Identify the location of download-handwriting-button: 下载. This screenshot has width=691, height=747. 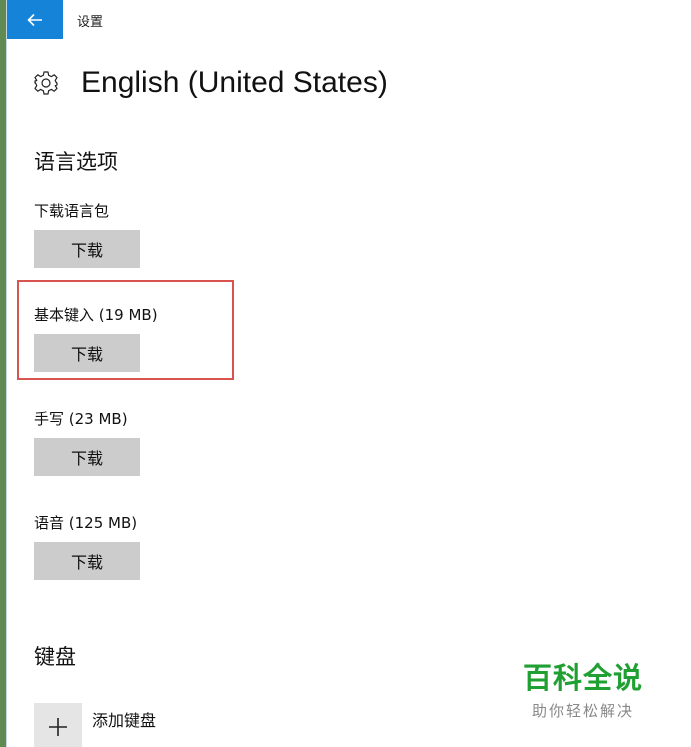
(87, 457).